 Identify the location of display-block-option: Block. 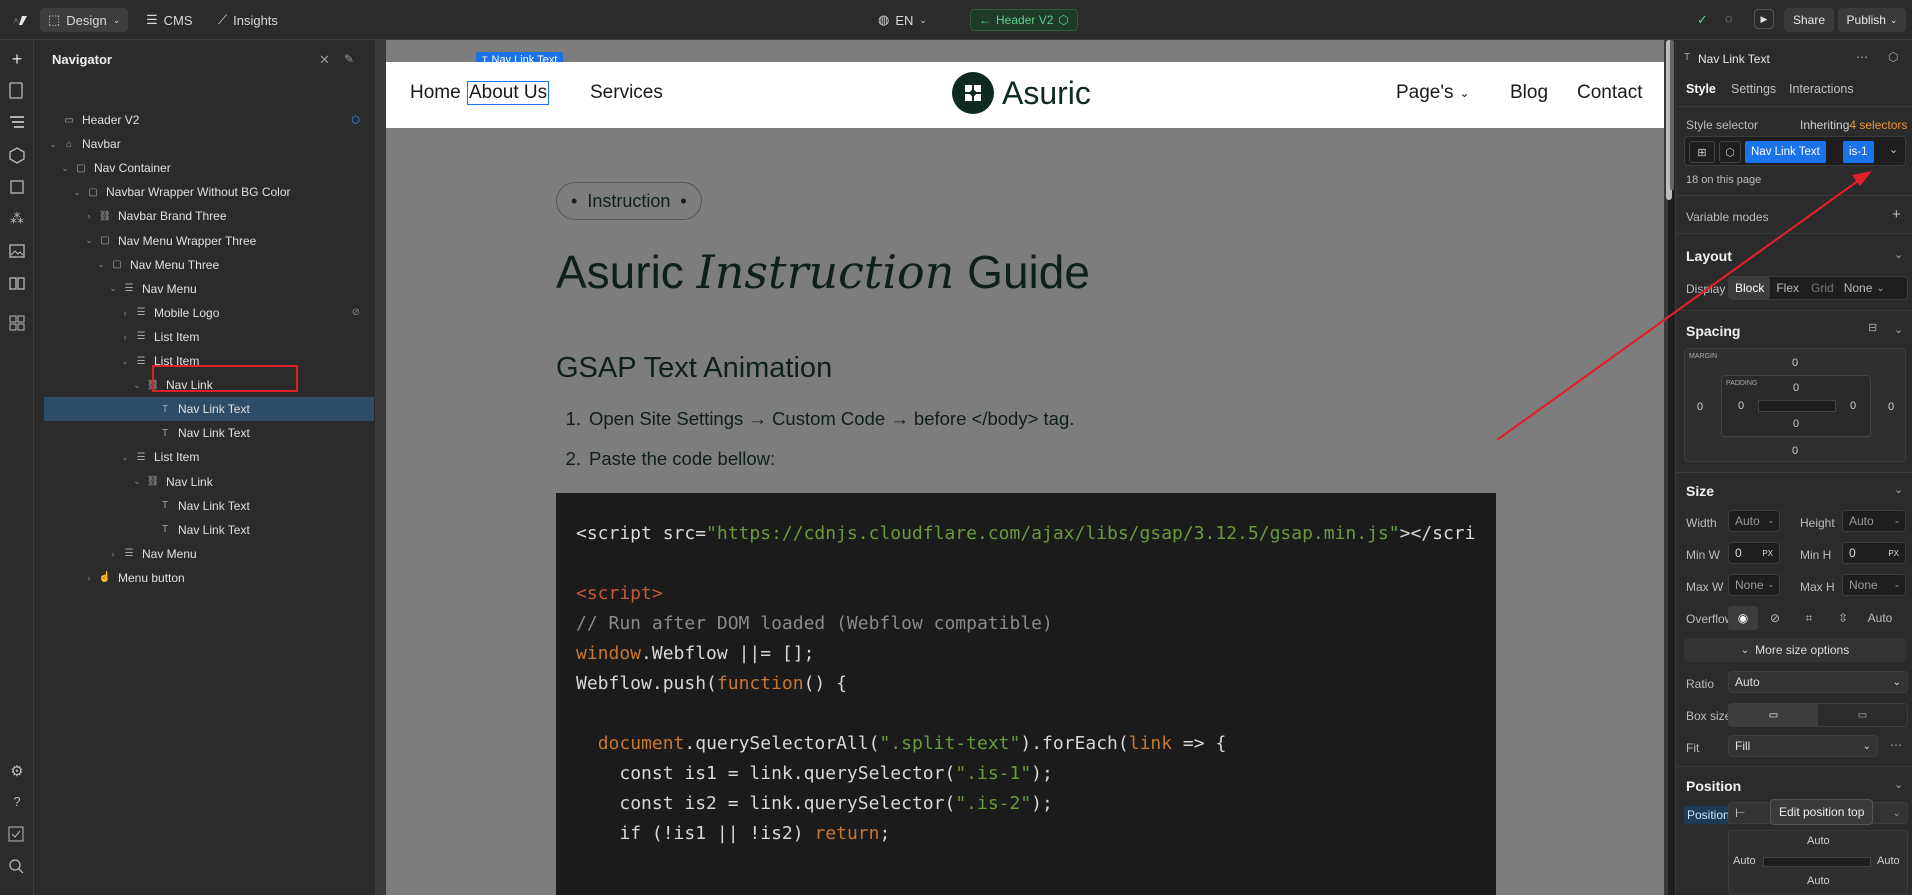
(1750, 288).